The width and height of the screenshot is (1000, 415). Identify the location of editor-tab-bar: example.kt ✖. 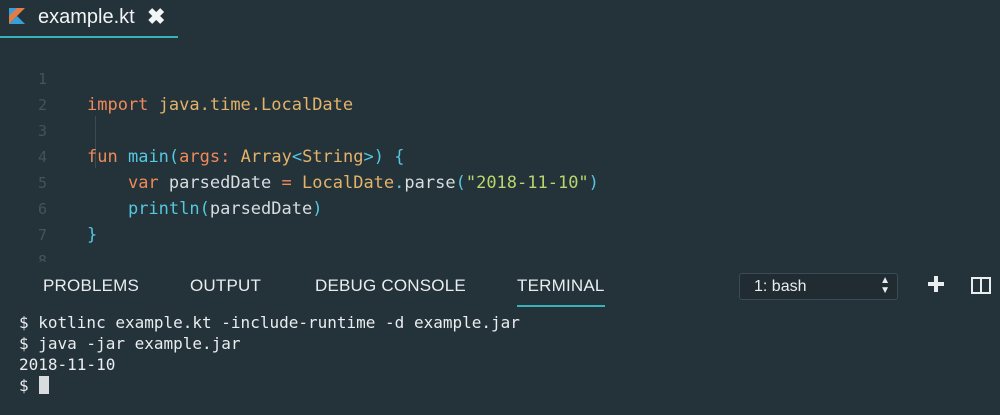
(500, 19).